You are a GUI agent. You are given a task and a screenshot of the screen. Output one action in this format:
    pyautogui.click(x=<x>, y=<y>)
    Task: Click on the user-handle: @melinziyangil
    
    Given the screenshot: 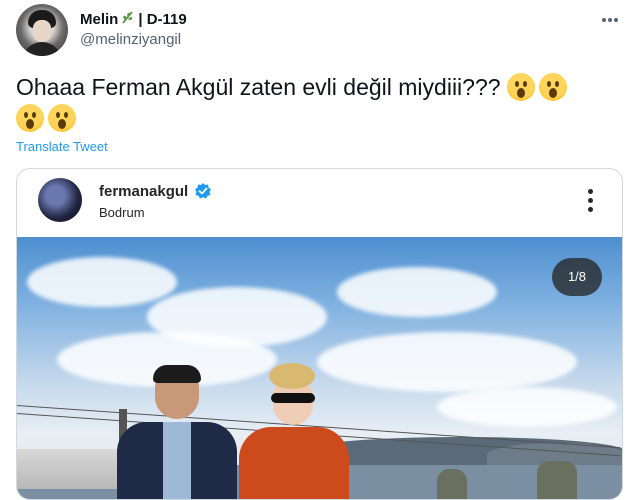 What is the action you would take?
    pyautogui.click(x=130, y=39)
    